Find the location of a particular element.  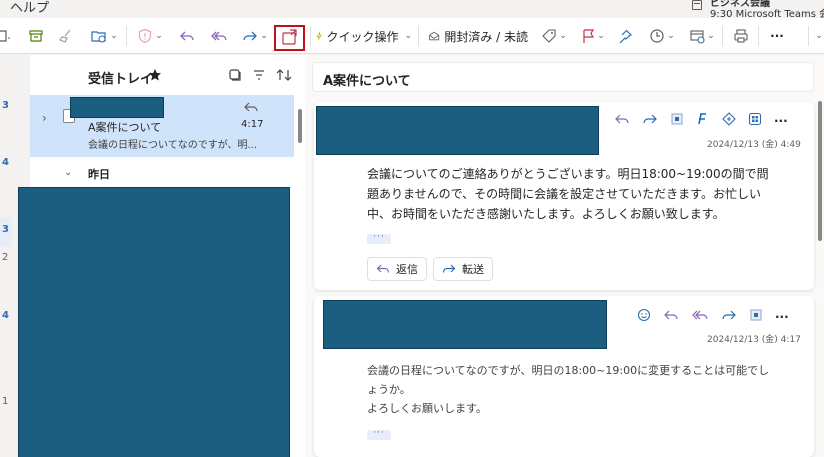

apps-icon is located at coordinates (755, 120).